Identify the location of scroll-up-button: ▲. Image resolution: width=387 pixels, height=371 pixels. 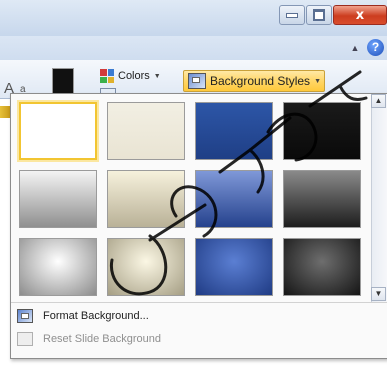
(378, 101).